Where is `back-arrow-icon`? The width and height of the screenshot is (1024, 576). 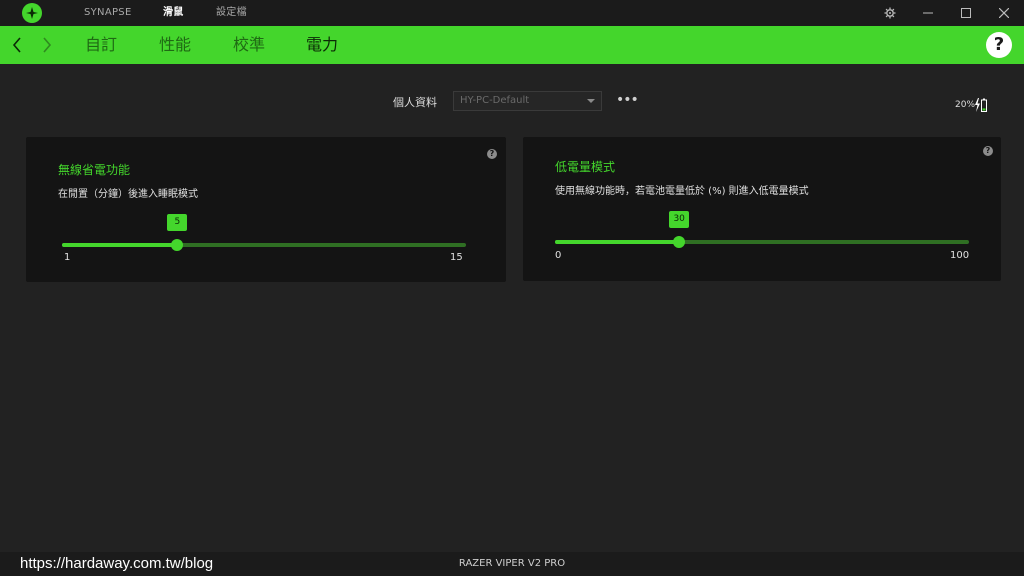
back-arrow-icon is located at coordinates (16, 45).